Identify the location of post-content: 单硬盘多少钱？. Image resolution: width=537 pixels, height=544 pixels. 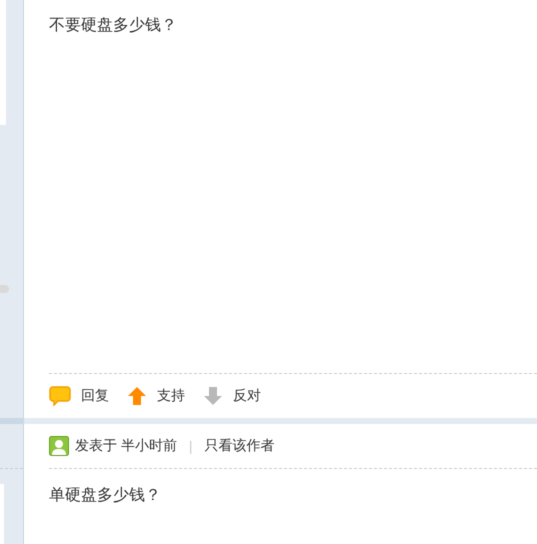
(105, 496).